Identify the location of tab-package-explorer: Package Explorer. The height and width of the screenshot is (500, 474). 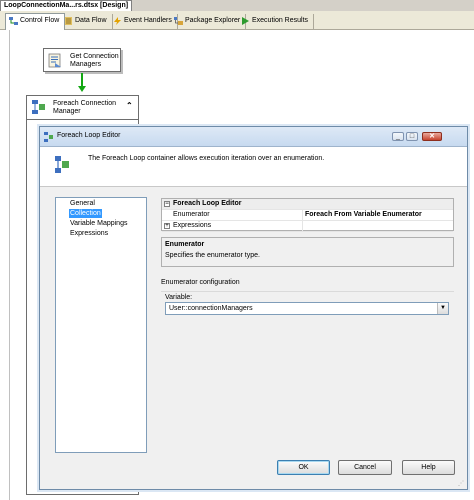
(209, 21).